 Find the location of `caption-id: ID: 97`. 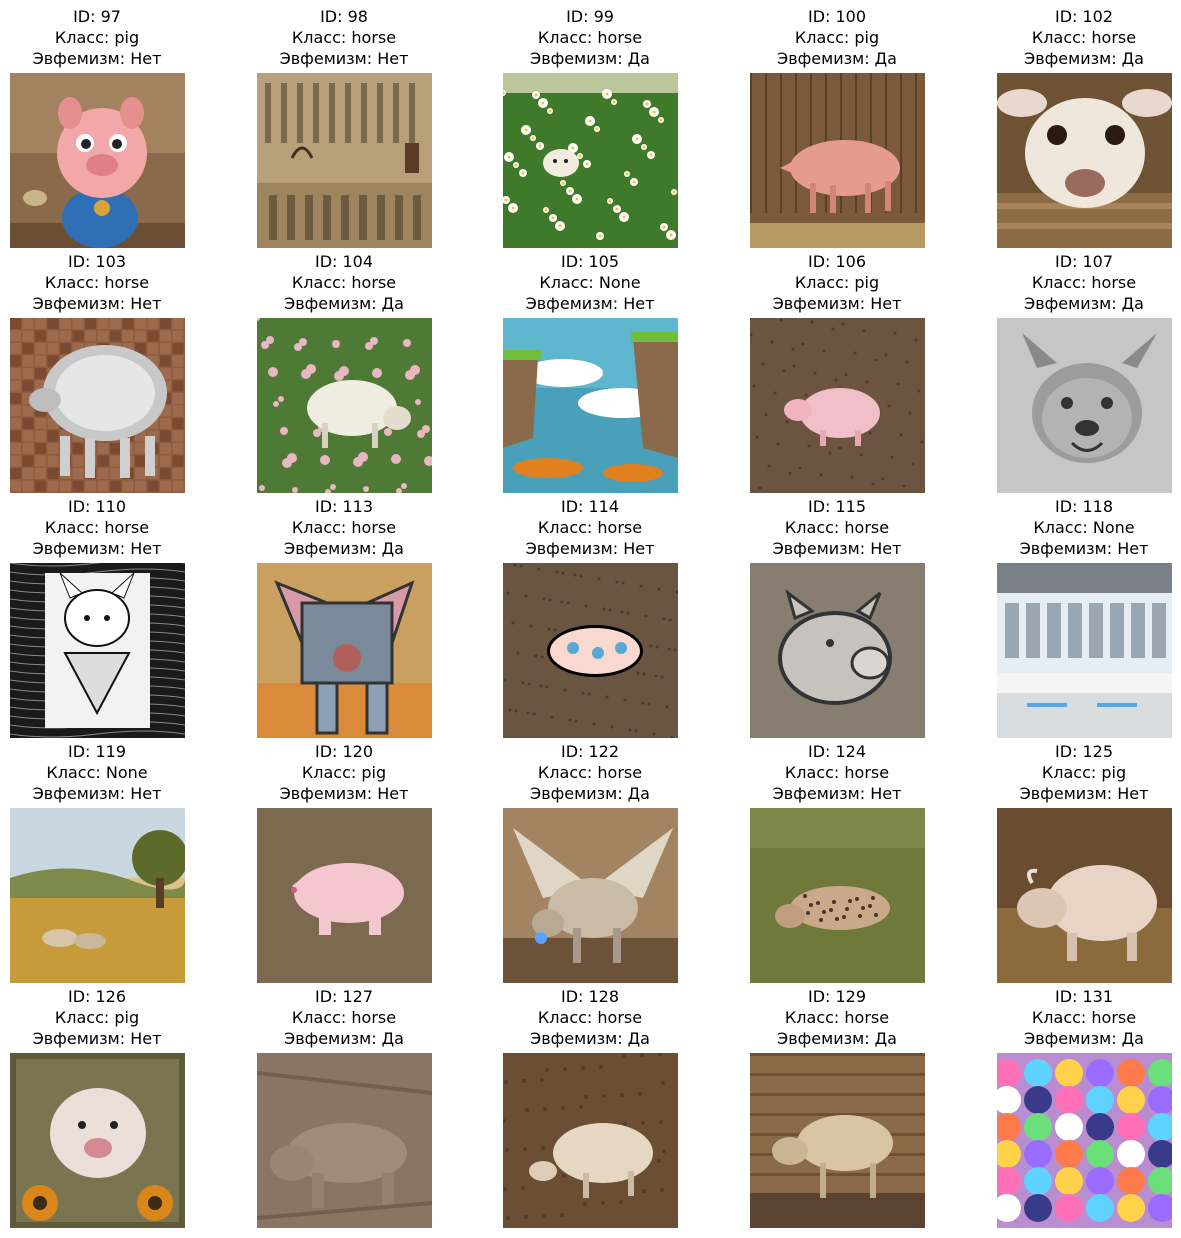

caption-id: ID: 97 is located at coordinates (97, 16).